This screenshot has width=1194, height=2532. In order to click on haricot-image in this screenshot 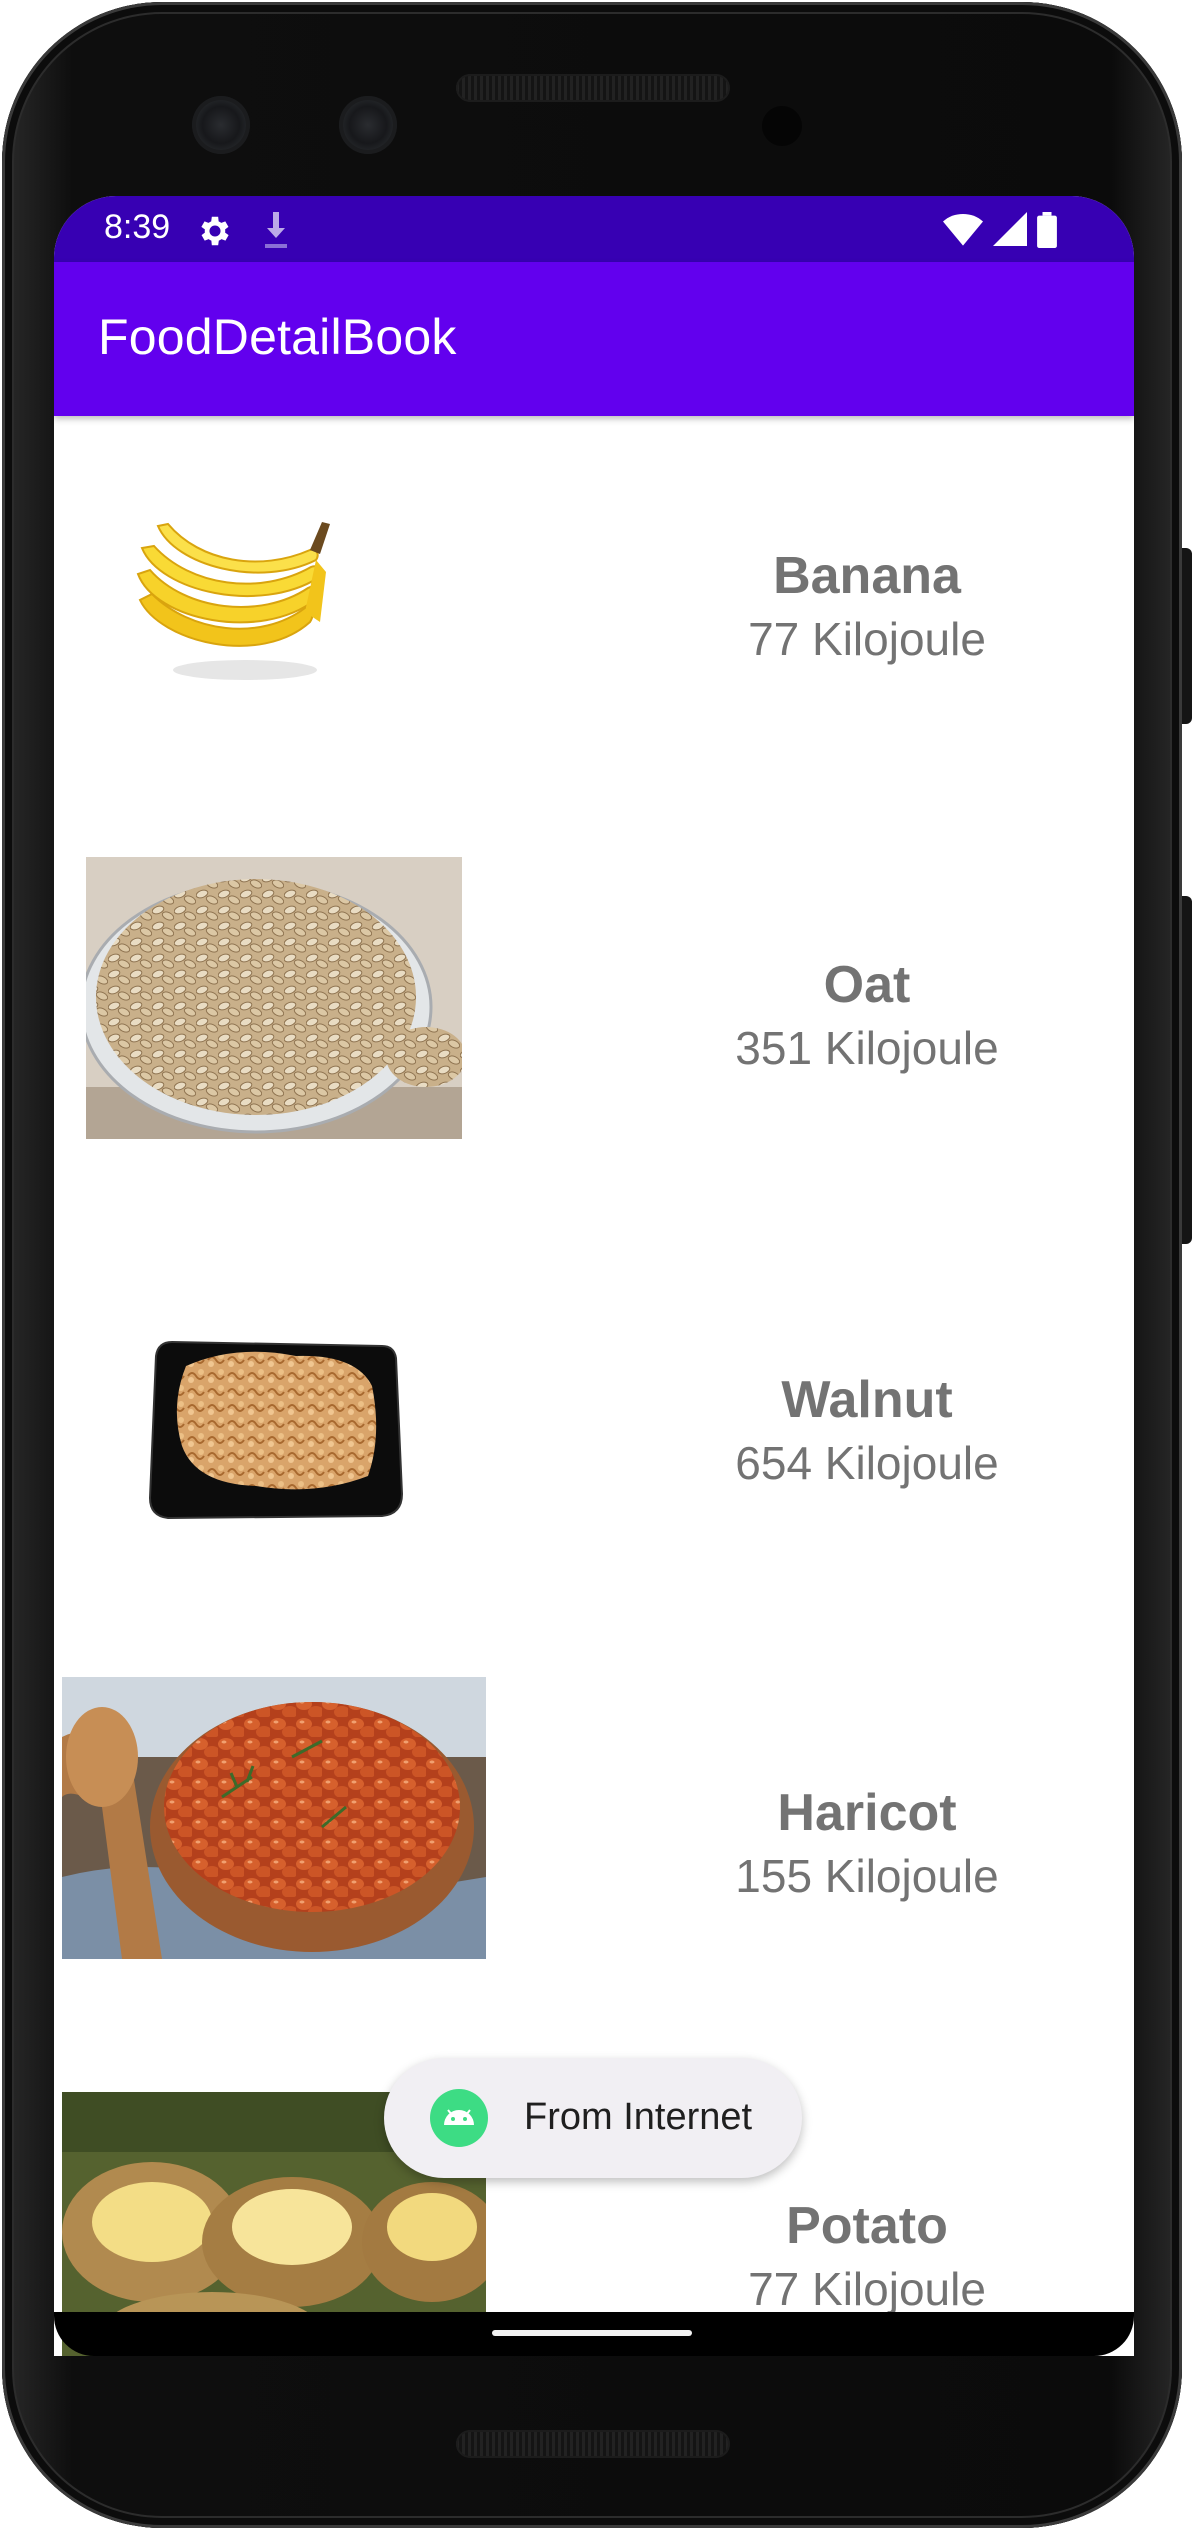, I will do `click(274, 1818)`.